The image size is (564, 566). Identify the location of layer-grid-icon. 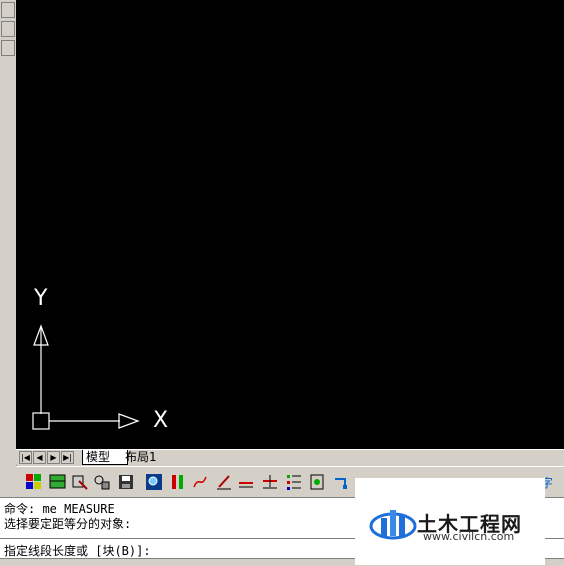
(58, 482).